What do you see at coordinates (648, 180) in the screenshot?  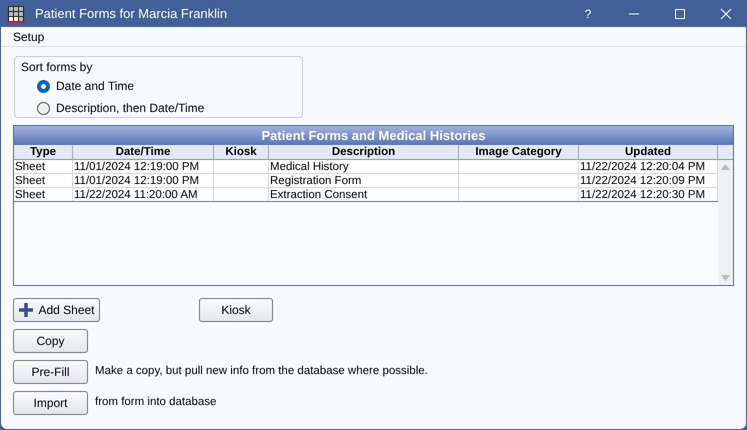 I see `table-cell: 11/22/2024 12:20:09 PM` at bounding box center [648, 180].